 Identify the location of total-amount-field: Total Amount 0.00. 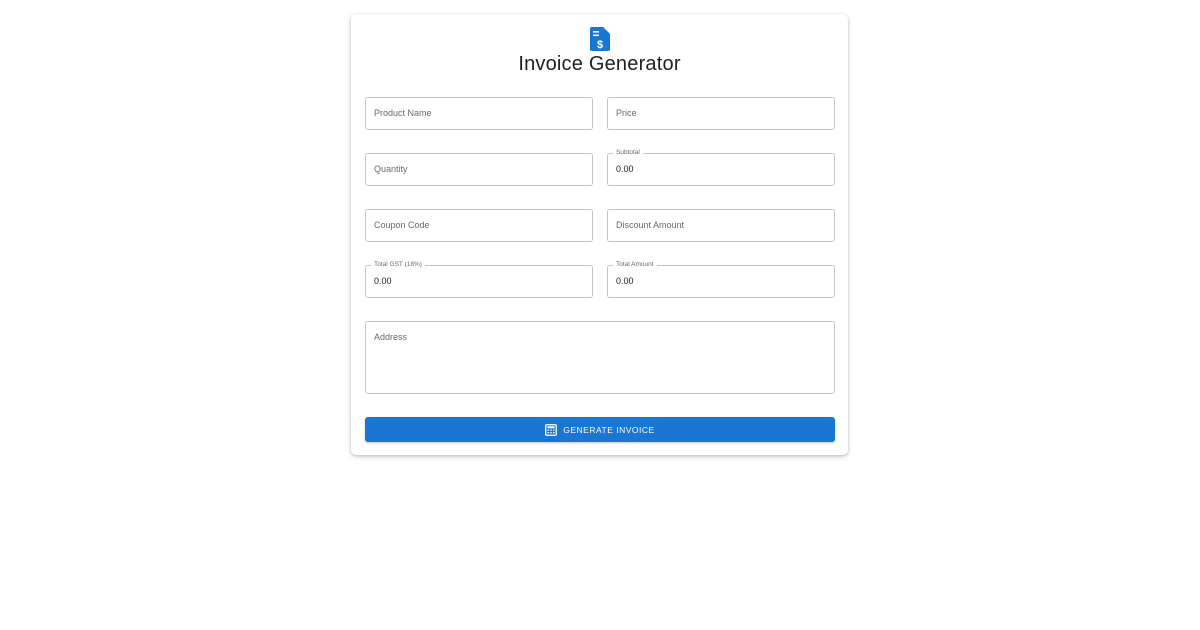
(721, 279).